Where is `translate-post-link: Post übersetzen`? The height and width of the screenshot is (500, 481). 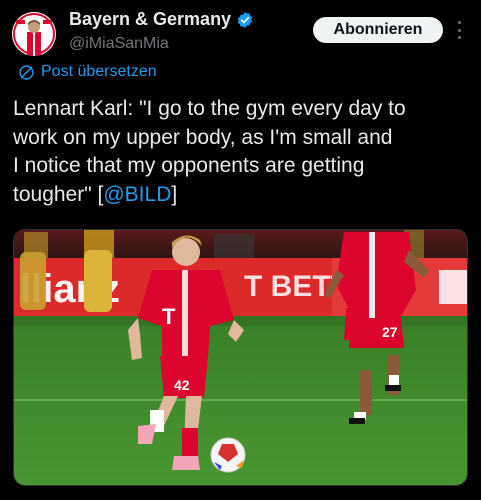 translate-post-link: Post übersetzen is located at coordinates (87, 72).